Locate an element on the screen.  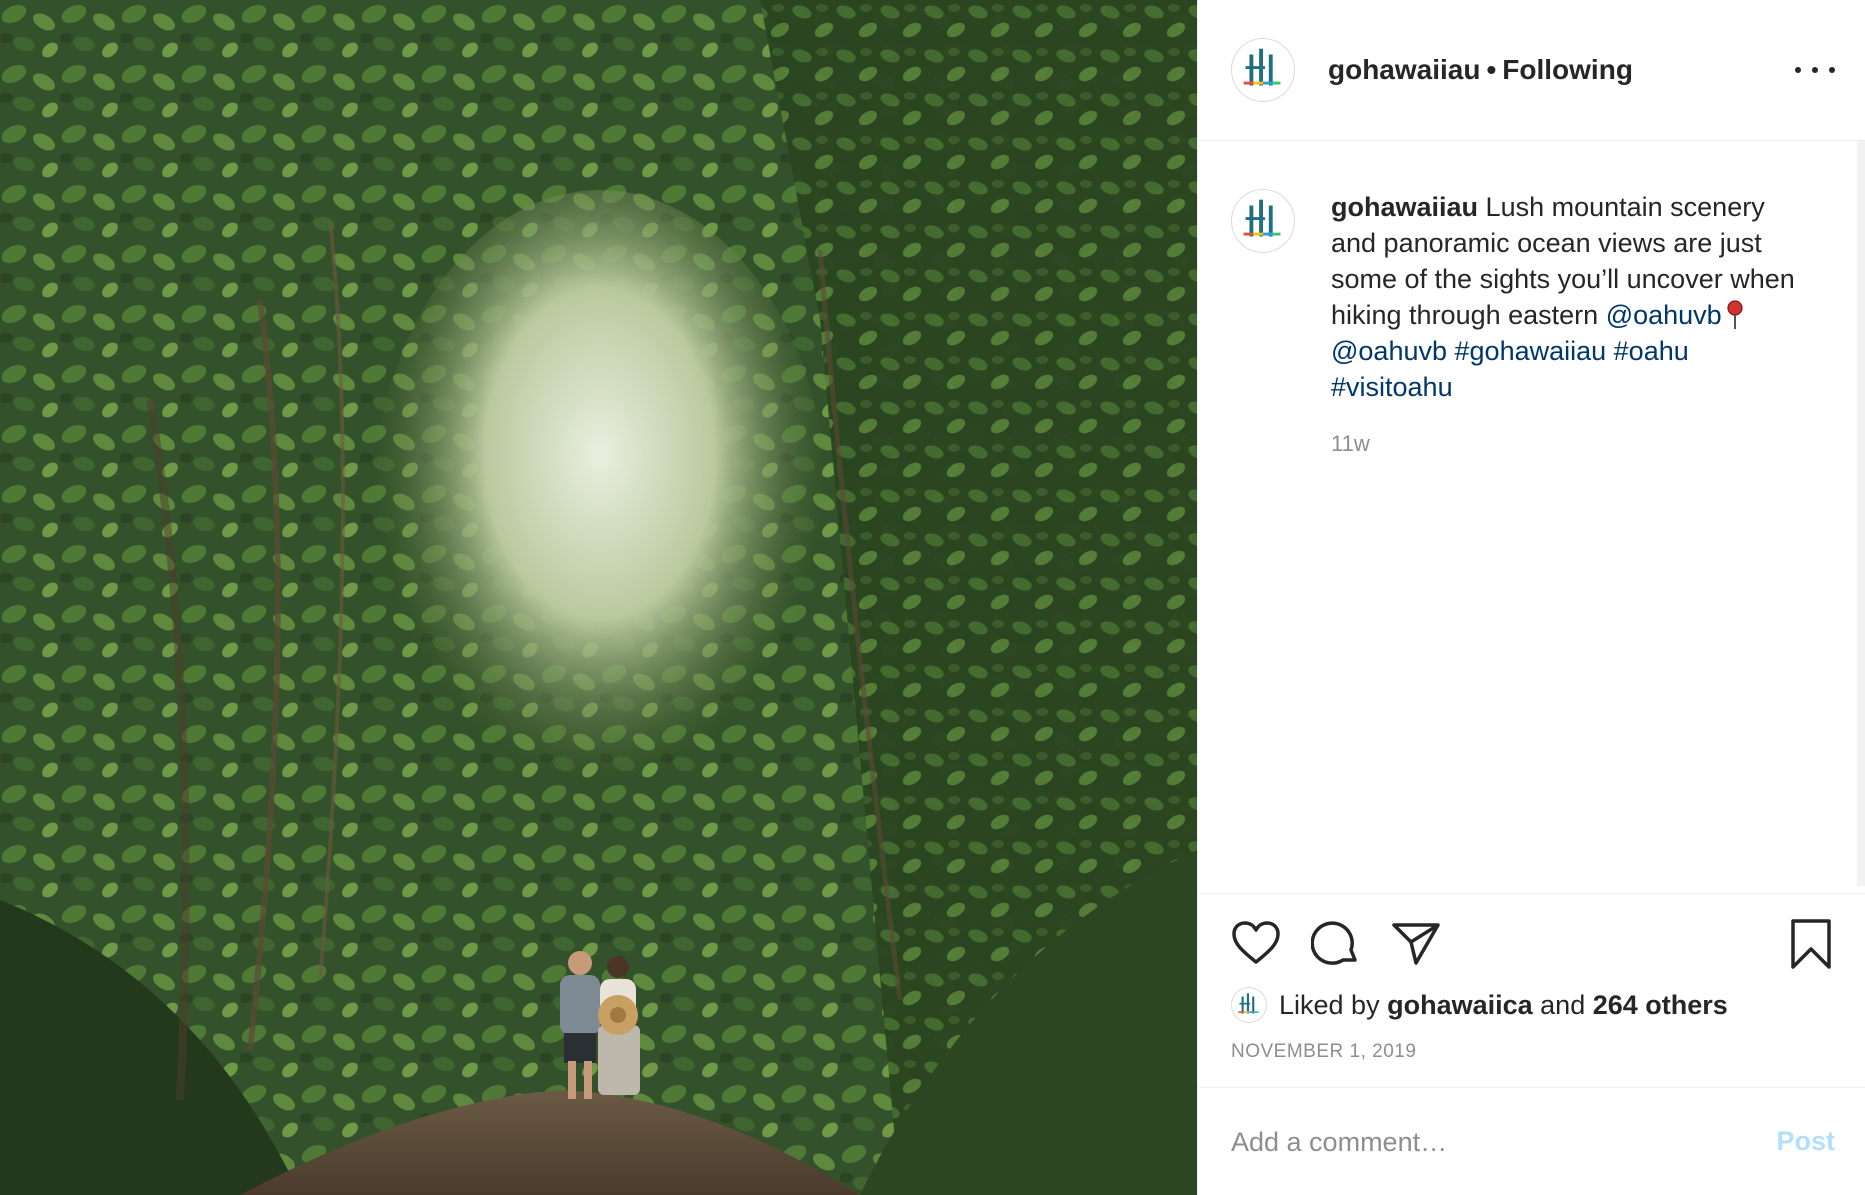
post-header: gohawaiiau • Following is located at coordinates (1531, 70).